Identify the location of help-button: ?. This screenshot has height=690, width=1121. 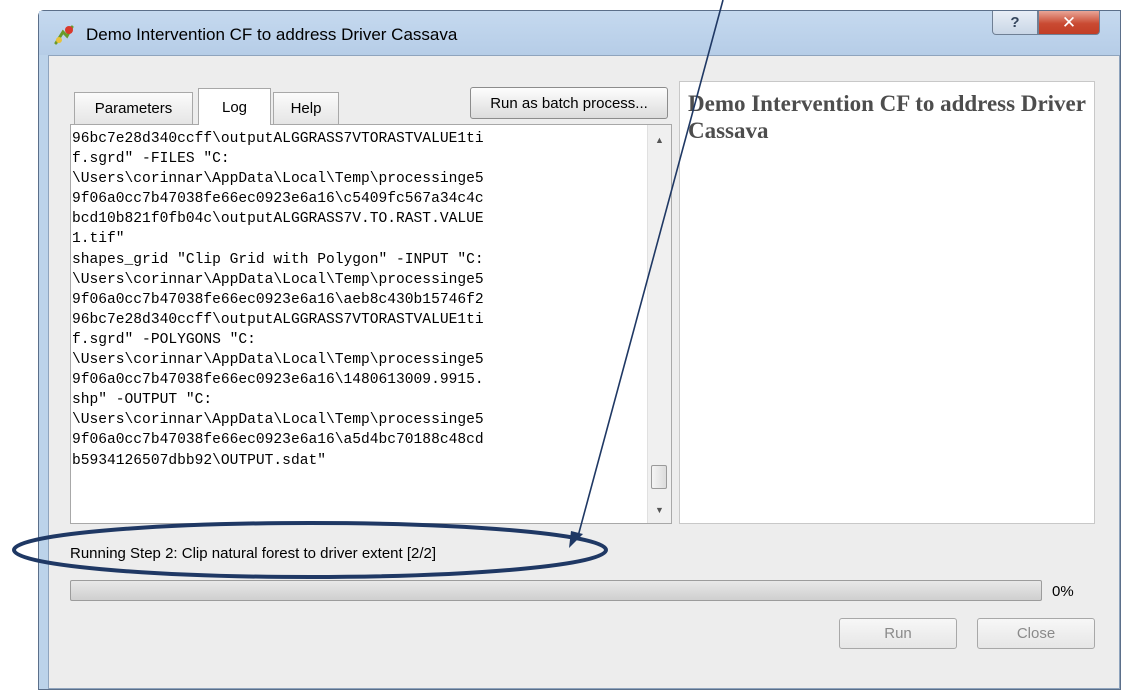
(1015, 23).